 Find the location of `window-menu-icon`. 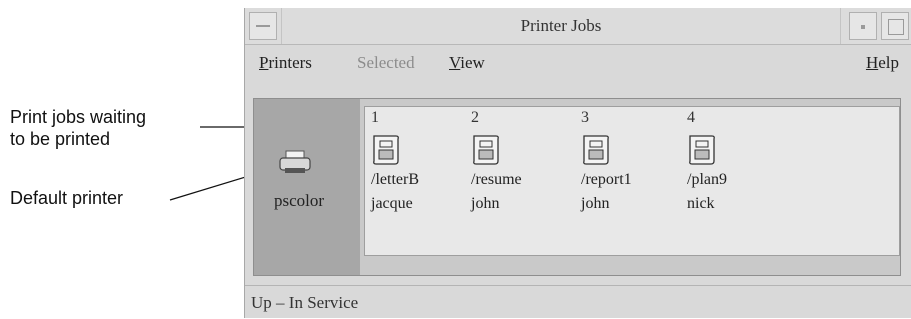

window-menu-icon is located at coordinates (263, 26).